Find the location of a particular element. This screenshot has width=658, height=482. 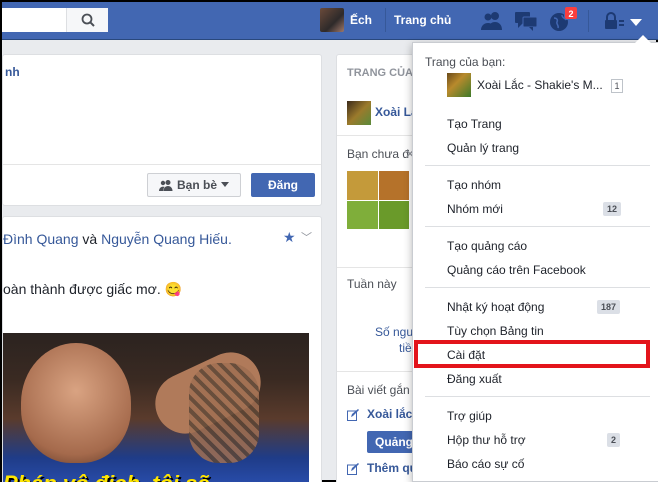

friend-requests-icon is located at coordinates (492, 21).